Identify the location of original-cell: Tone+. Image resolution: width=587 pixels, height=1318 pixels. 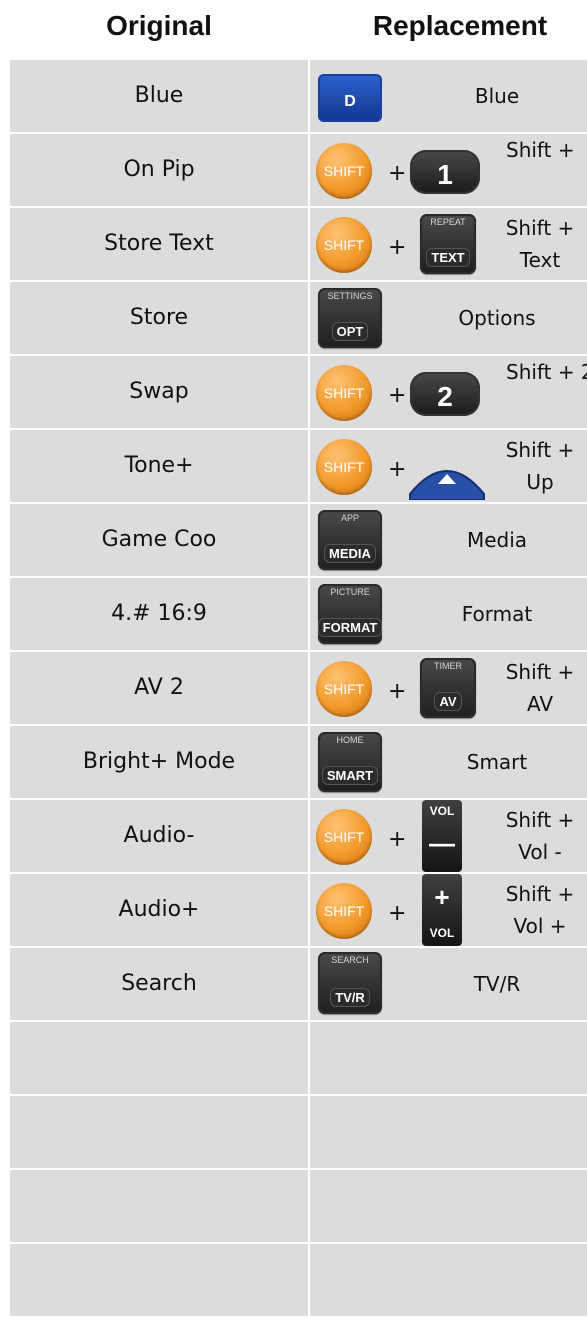
(159, 466).